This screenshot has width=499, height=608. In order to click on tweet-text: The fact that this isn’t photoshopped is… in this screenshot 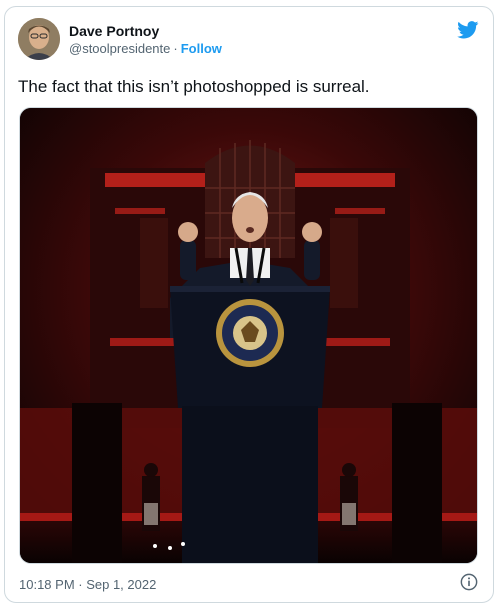, I will do `click(194, 86)`.